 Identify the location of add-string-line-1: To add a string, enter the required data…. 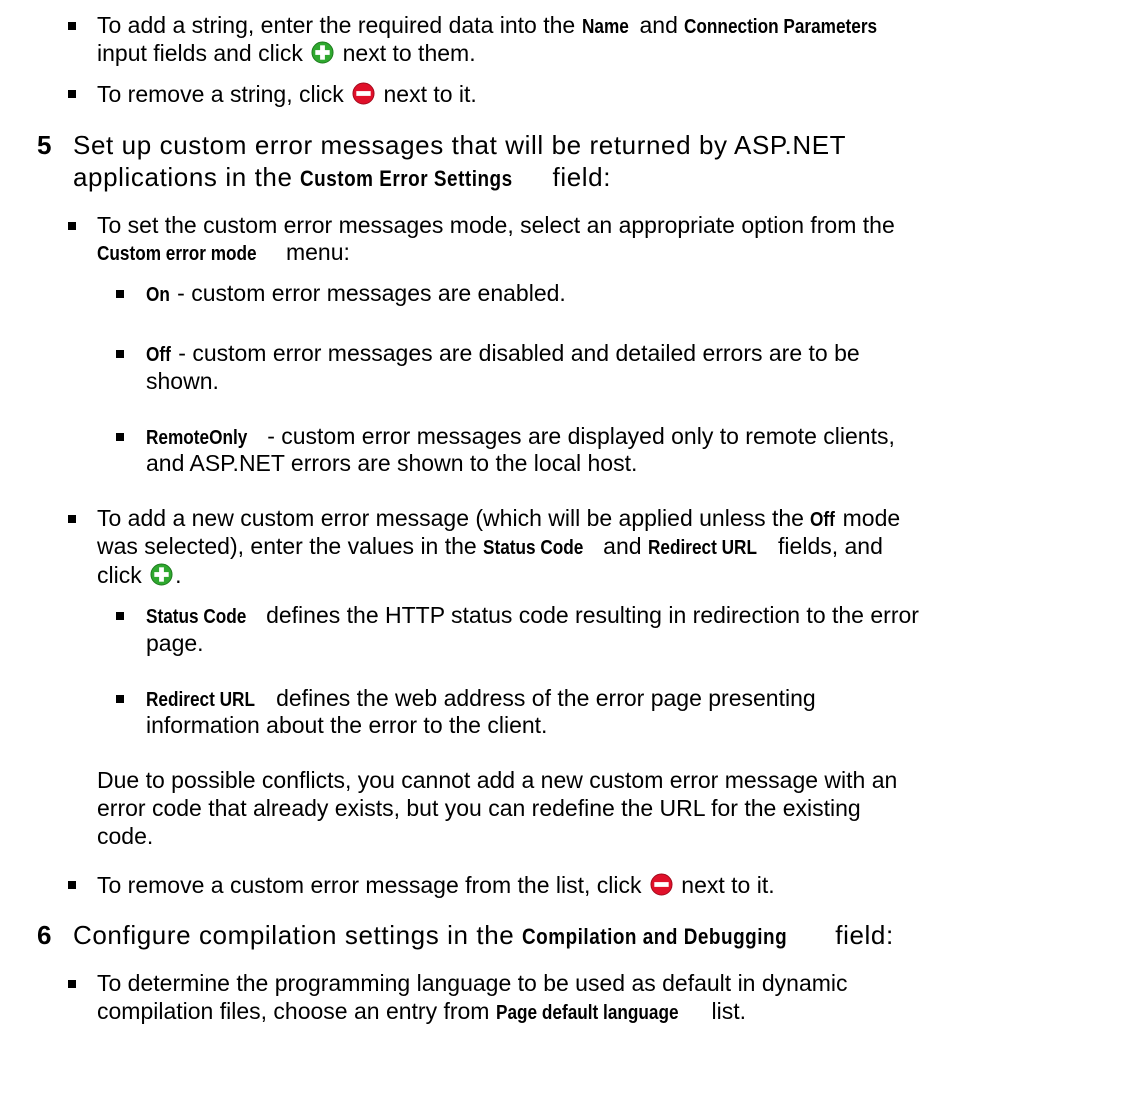
(487, 25).